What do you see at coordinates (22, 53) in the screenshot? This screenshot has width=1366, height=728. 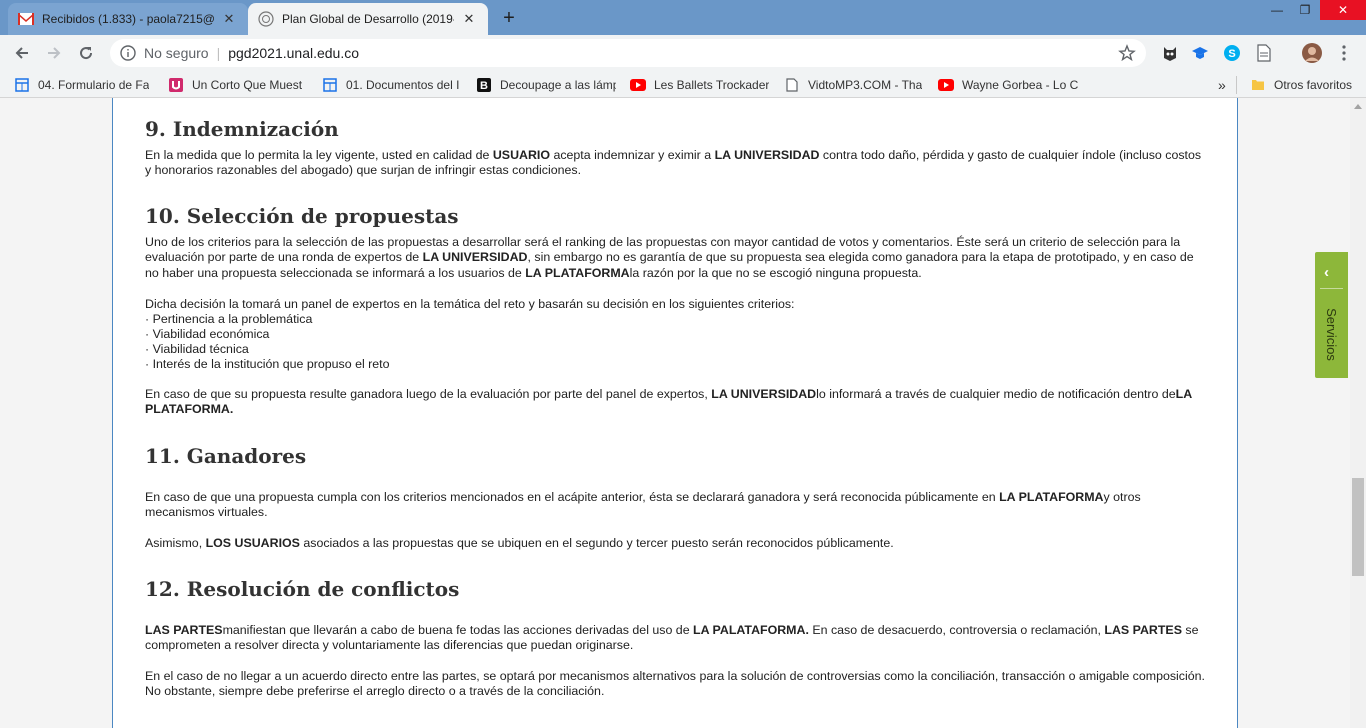 I see `back-icon` at bounding box center [22, 53].